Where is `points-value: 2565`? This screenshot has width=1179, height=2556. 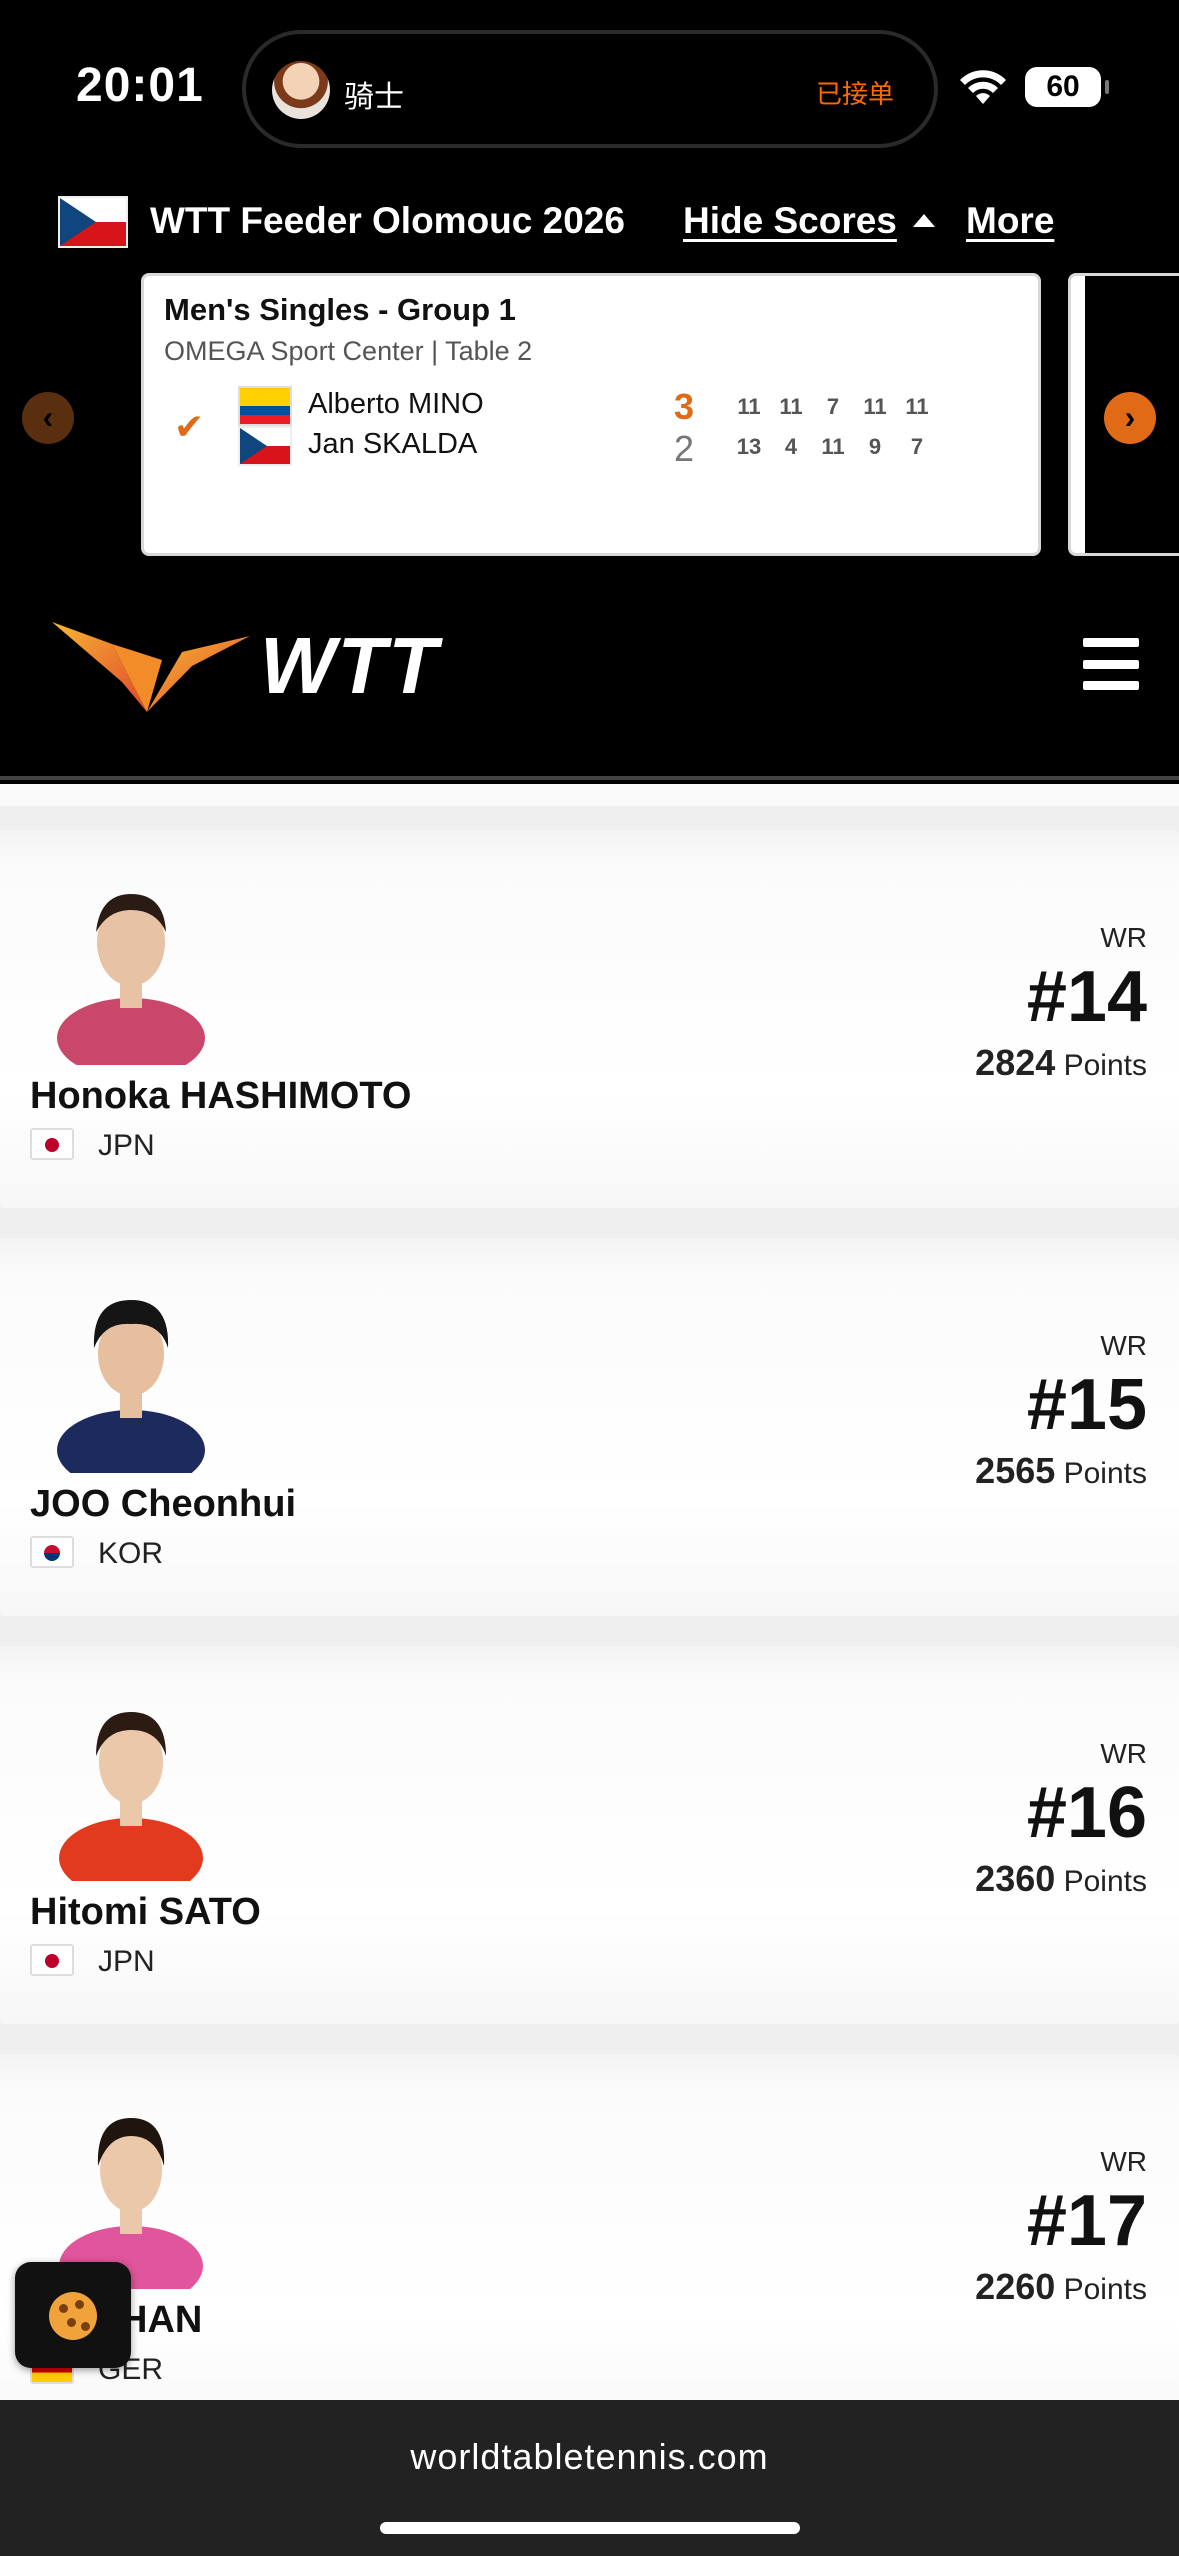 points-value: 2565 is located at coordinates (1015, 1470).